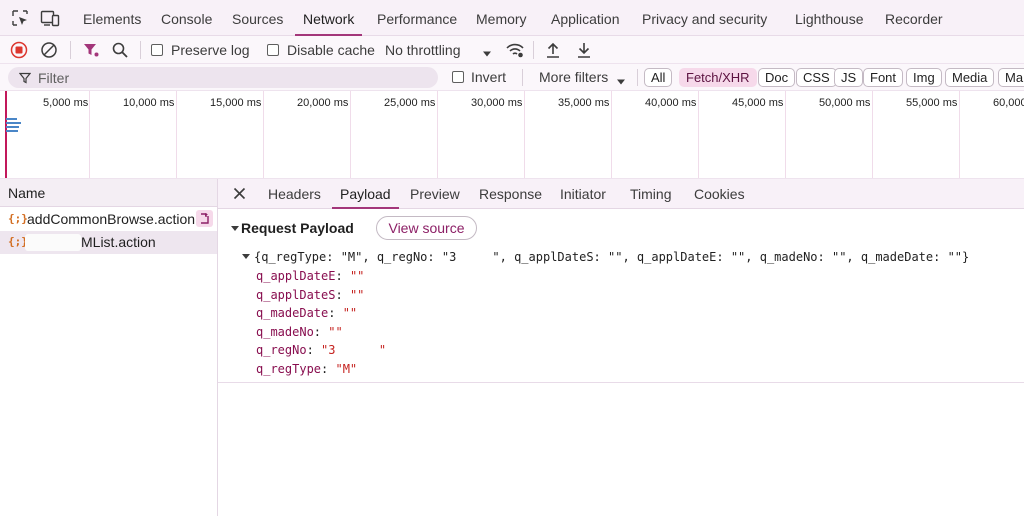  Describe the element at coordinates (515, 50) in the screenshot. I see `network-conditions-wifi-icon` at that location.